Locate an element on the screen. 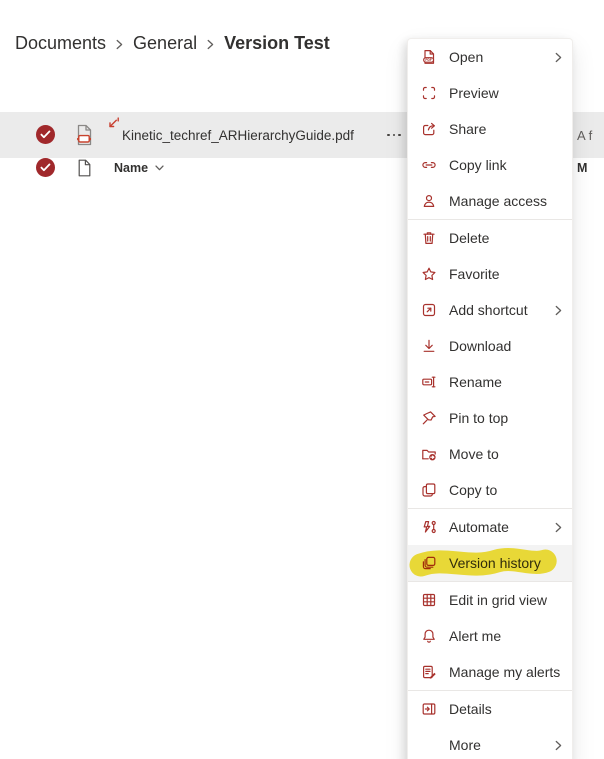  file-name: Kinetic_techref_ARHierarchyGuide.pdf is located at coordinates (238, 135).